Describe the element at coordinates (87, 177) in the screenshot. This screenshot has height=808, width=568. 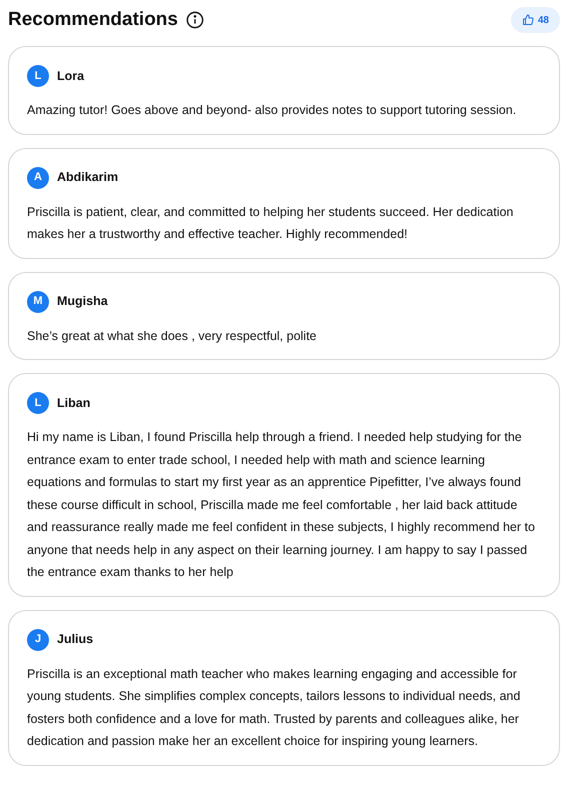
I see `reviewer-name: Abdikarim` at that location.